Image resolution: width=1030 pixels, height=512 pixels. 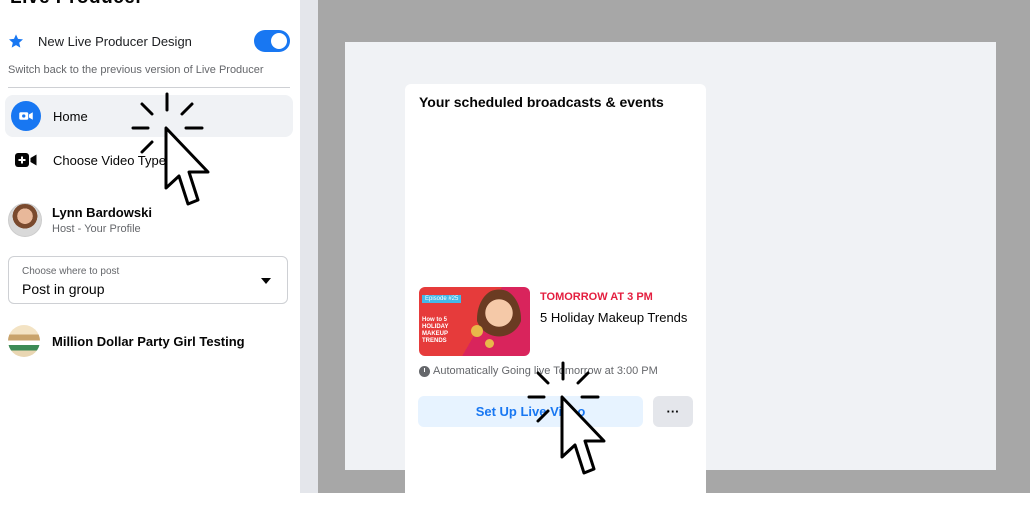 What do you see at coordinates (149, 87) in the screenshot?
I see `divider` at bounding box center [149, 87].